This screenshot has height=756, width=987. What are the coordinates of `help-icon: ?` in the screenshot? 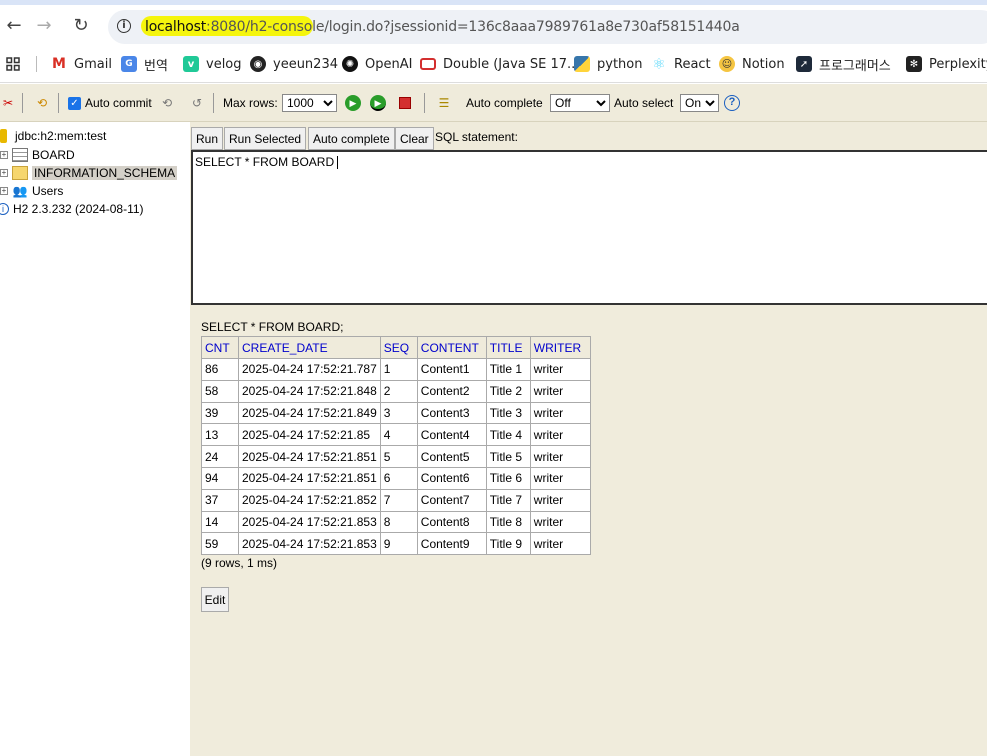 It's located at (732, 103).